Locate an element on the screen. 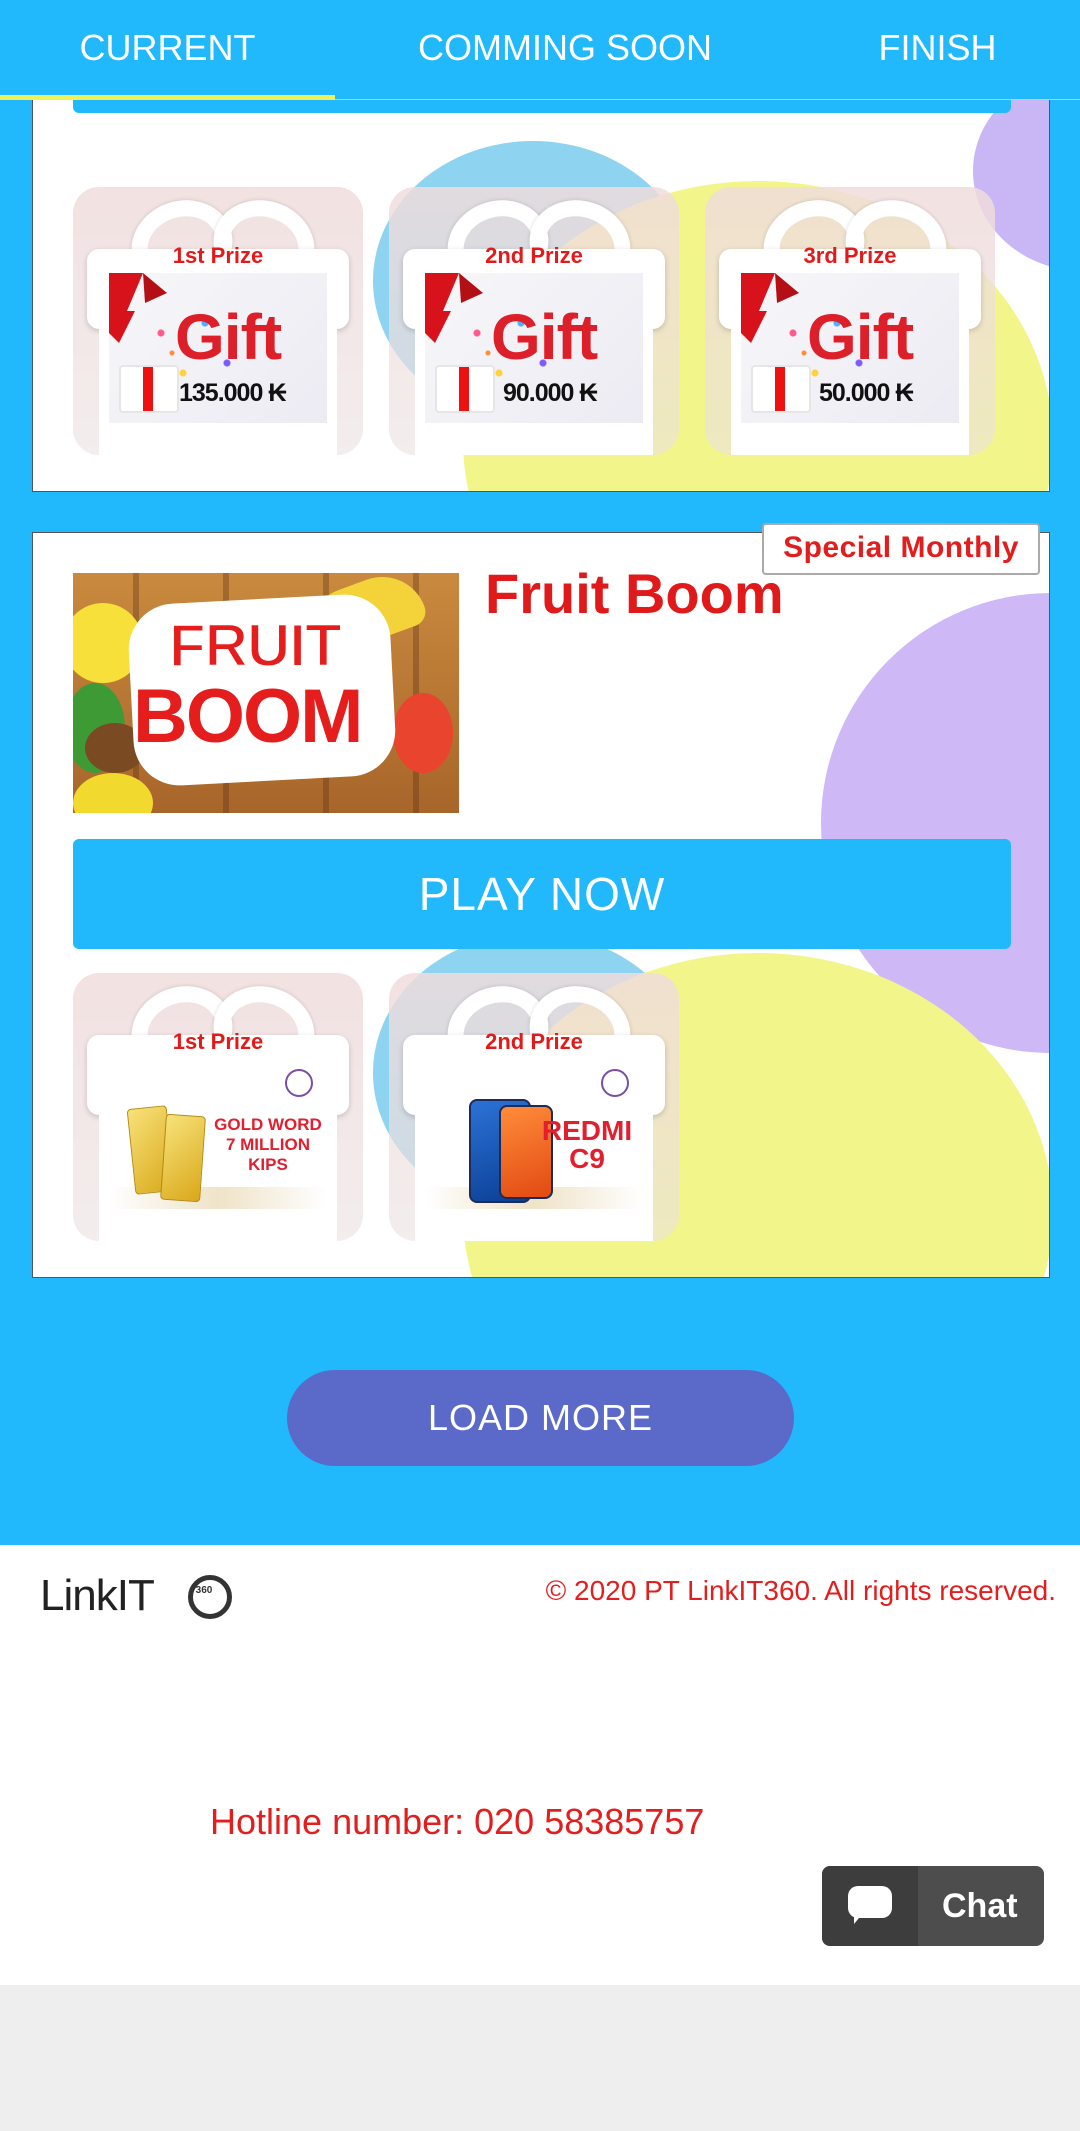  apple-icon is located at coordinates (423, 733).